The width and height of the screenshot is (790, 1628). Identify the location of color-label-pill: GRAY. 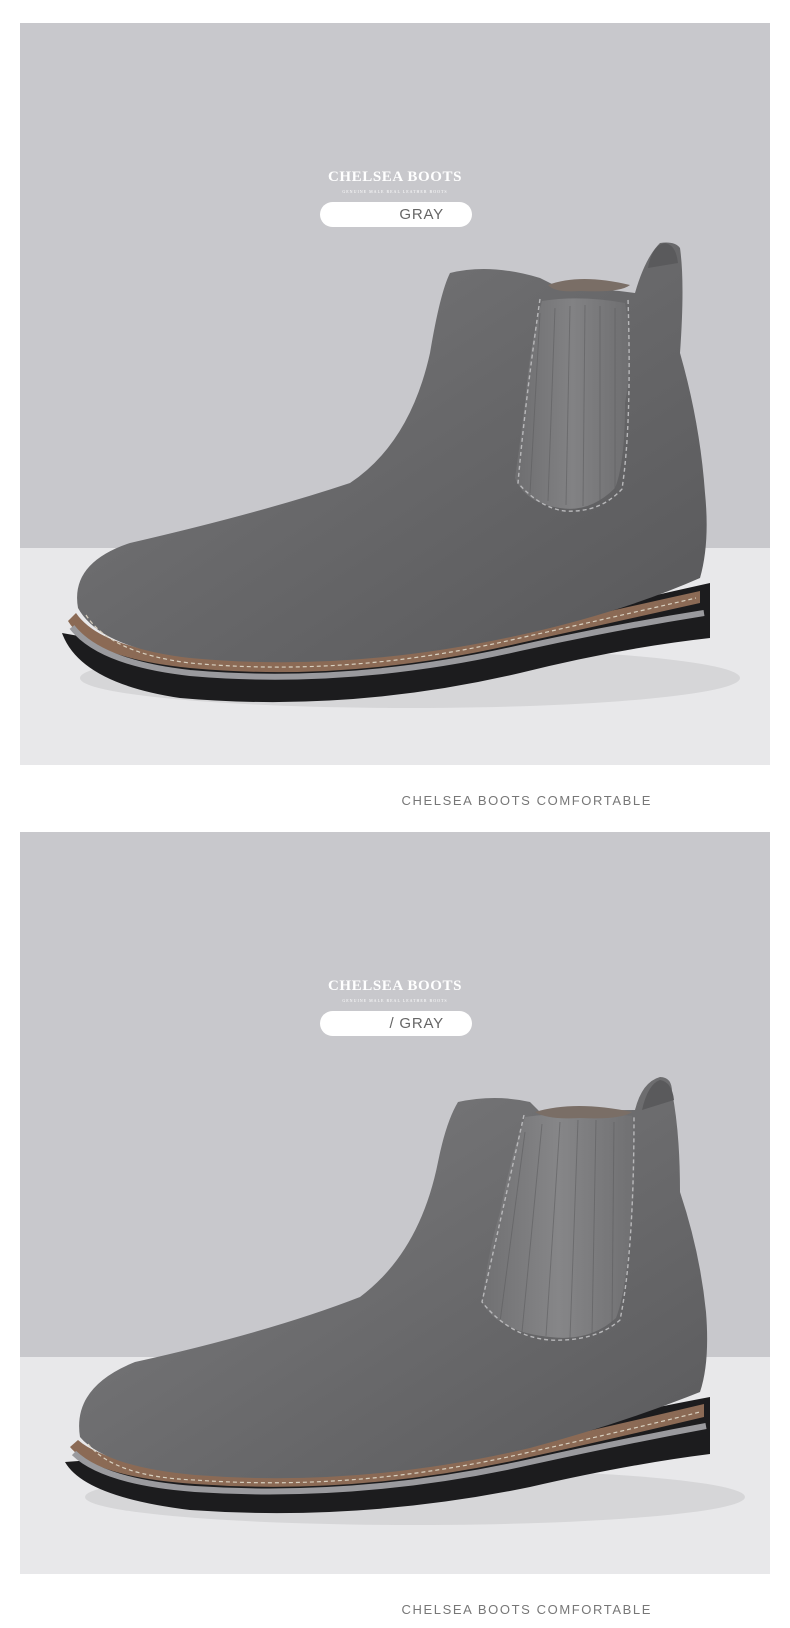
(396, 214).